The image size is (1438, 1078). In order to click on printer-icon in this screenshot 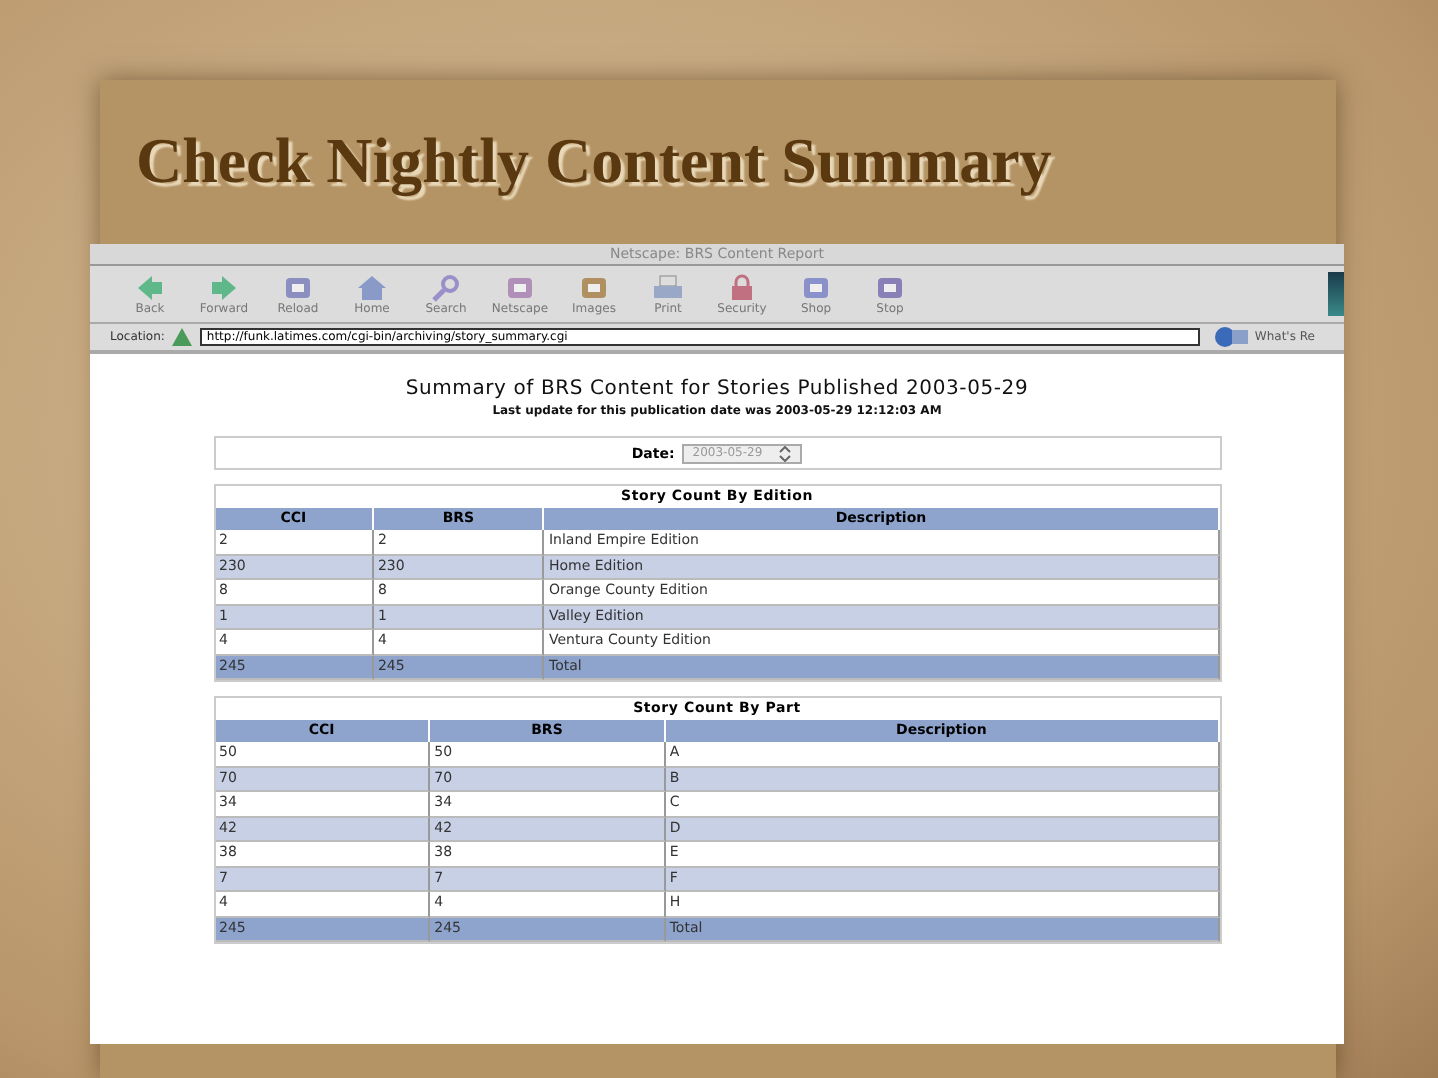, I will do `click(668, 287)`.